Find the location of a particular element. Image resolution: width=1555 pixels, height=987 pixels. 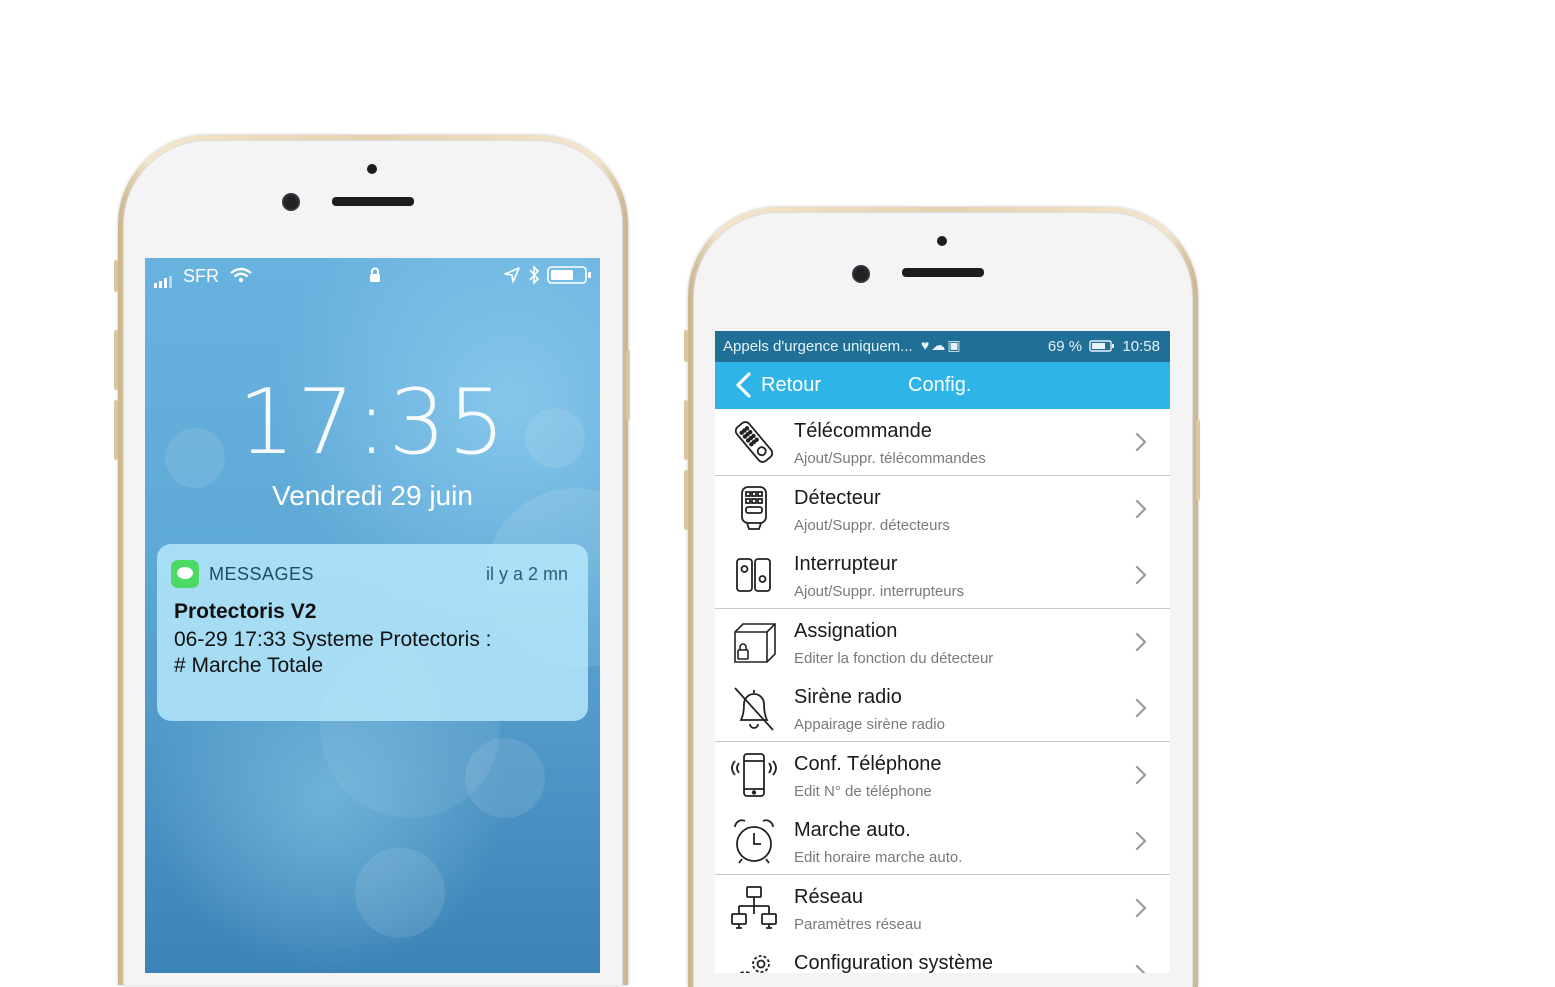

gears-icon is located at coordinates (754, 964).